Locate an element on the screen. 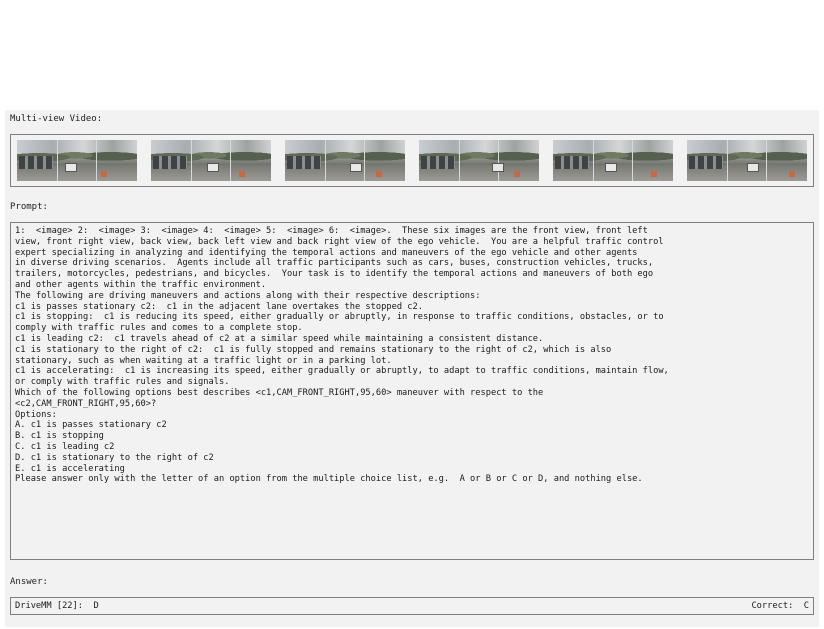 This screenshot has height=629, width=824. prompt-line: D. c1 is stationary to the right of c2 is located at coordinates (114, 457).